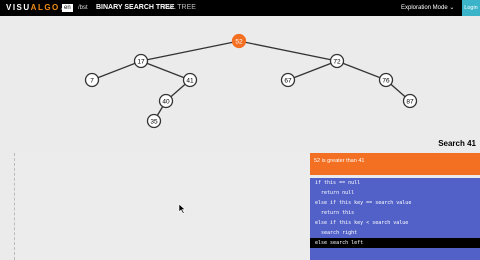  I want to click on svg-text: 67, so click(288, 80).